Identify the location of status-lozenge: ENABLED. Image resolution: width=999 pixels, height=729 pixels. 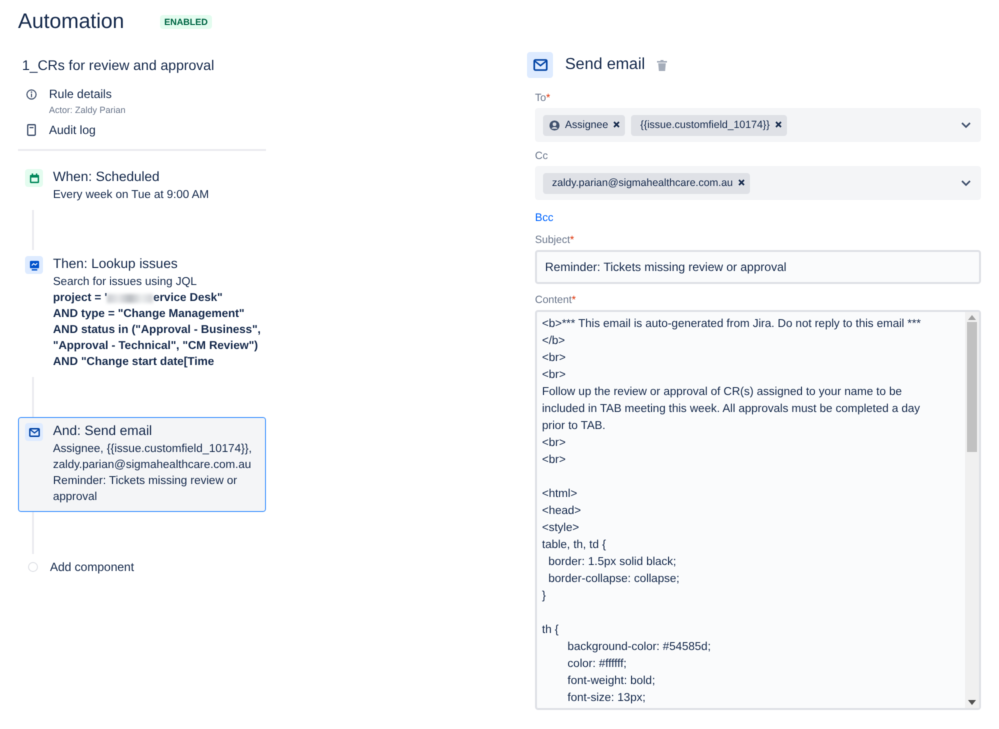
(186, 22).